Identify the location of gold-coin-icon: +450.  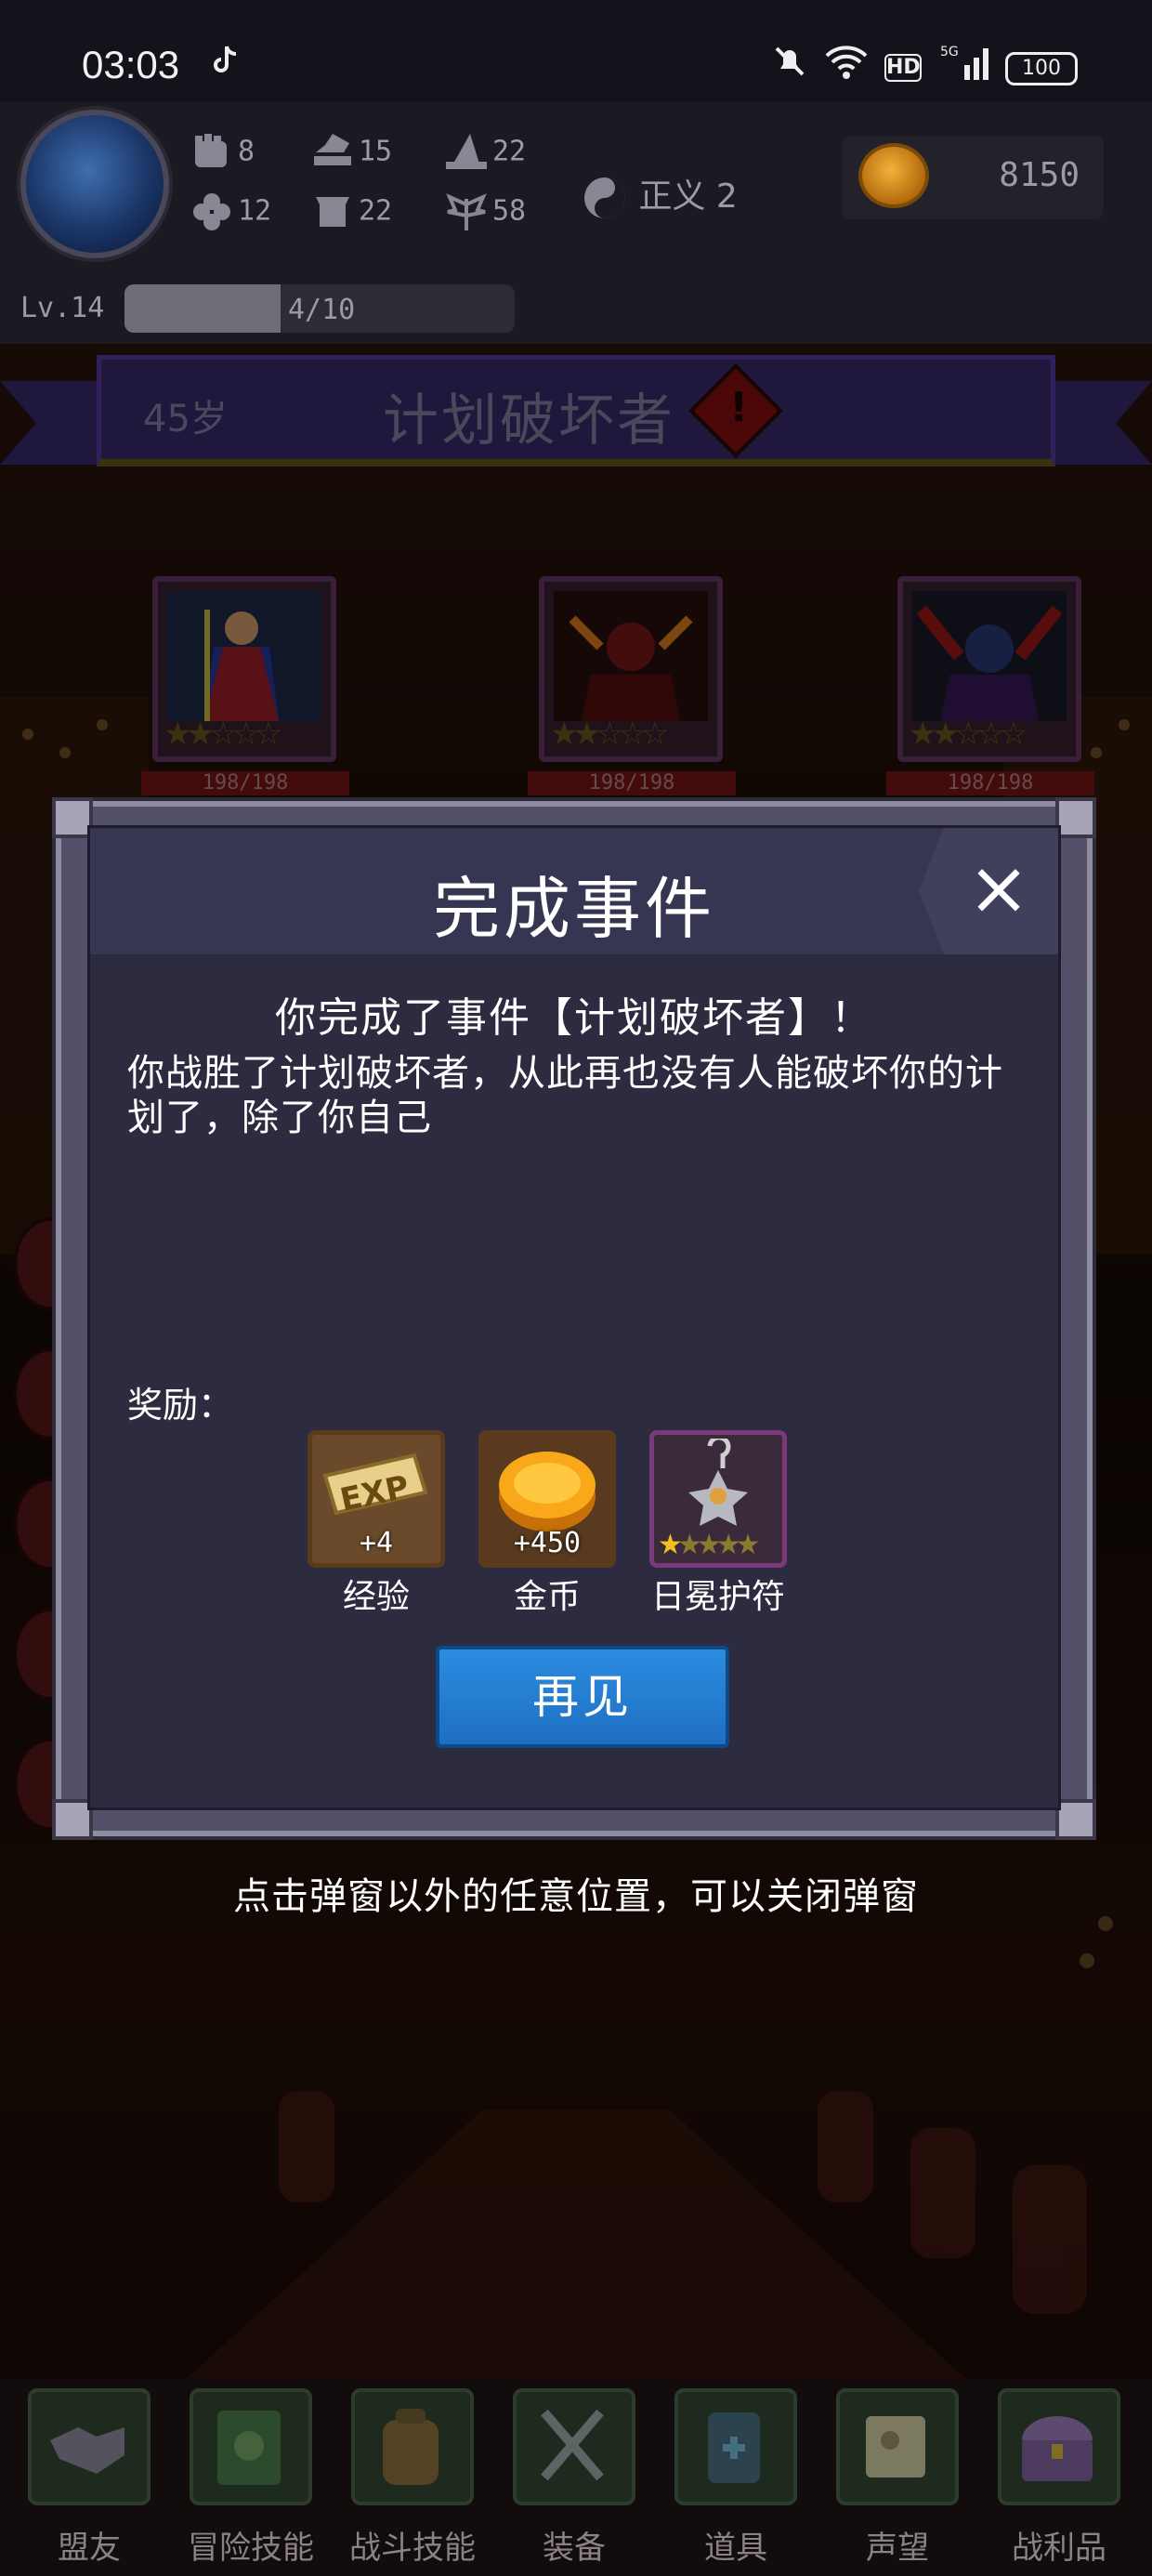
(547, 1499).